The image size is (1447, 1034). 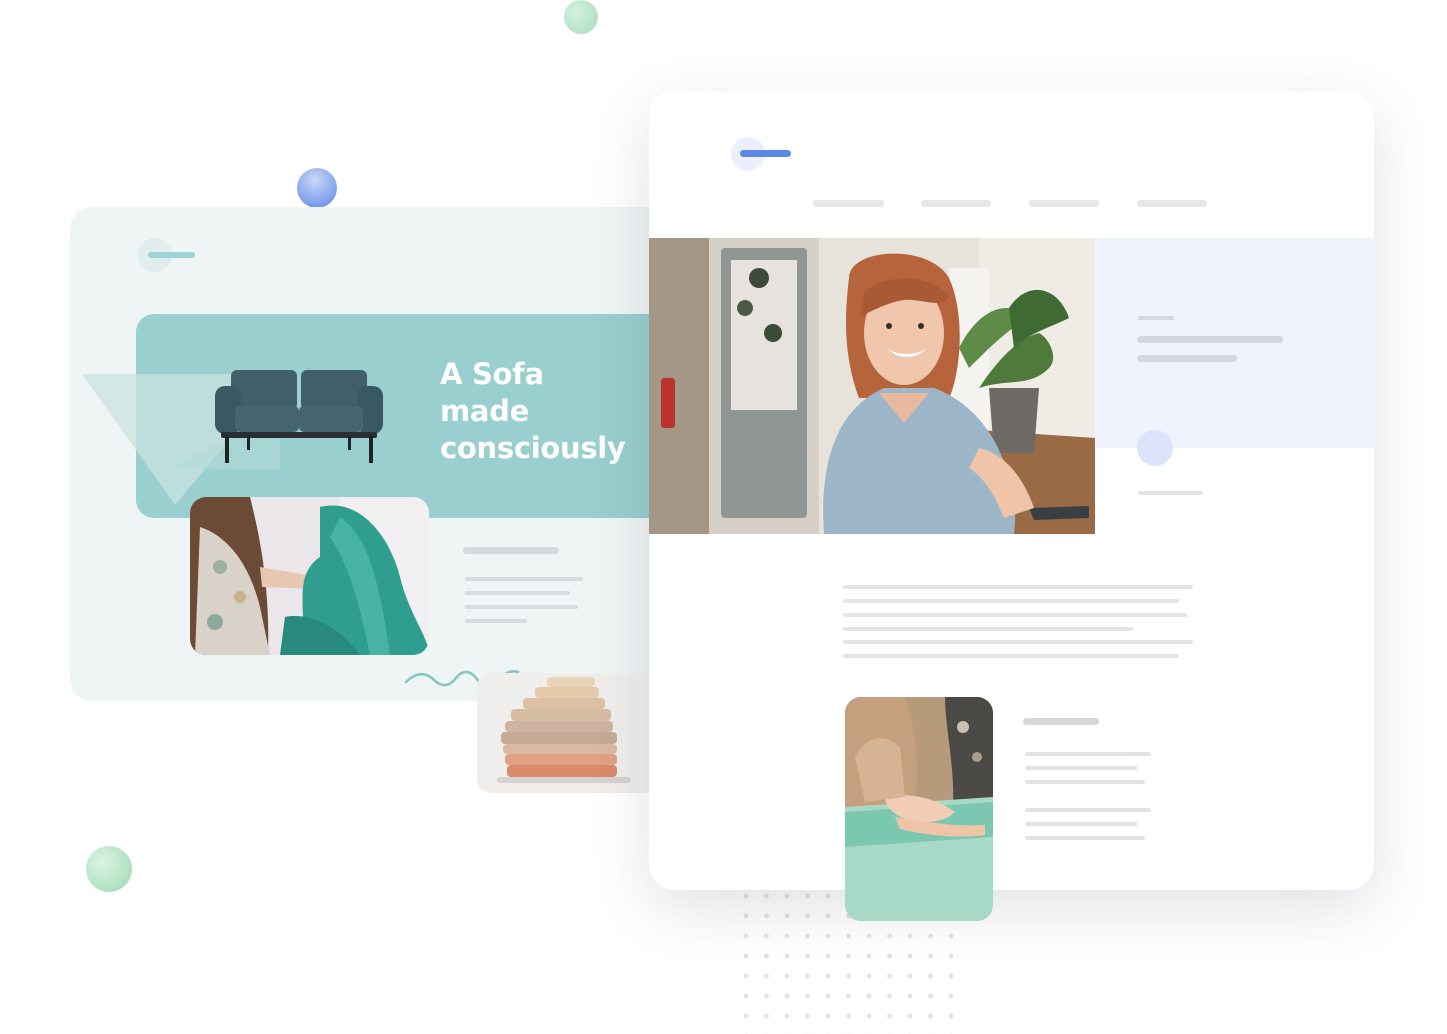 I want to click on decorative-green-dot-top, so click(x=581, y=17).